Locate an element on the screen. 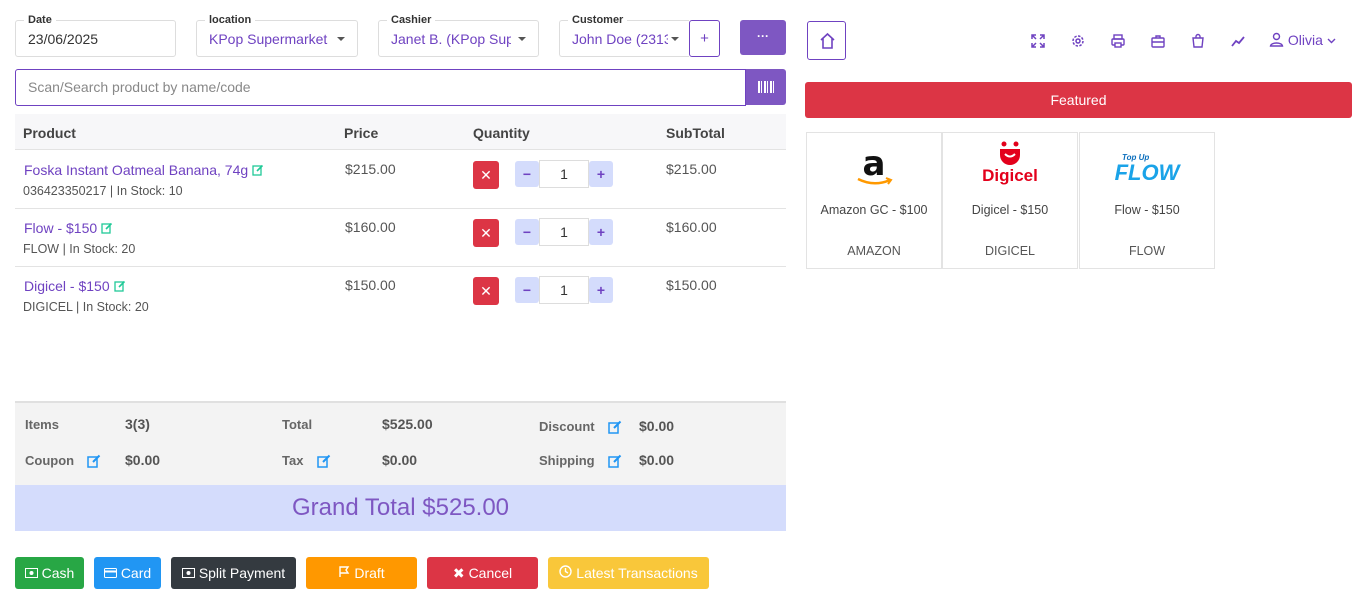  product-card-brand: AMAZON is located at coordinates (874, 251).